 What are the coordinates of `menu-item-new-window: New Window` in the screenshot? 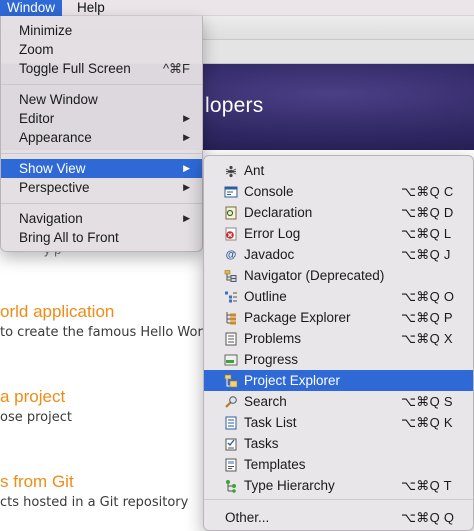 It's located at (101, 99).